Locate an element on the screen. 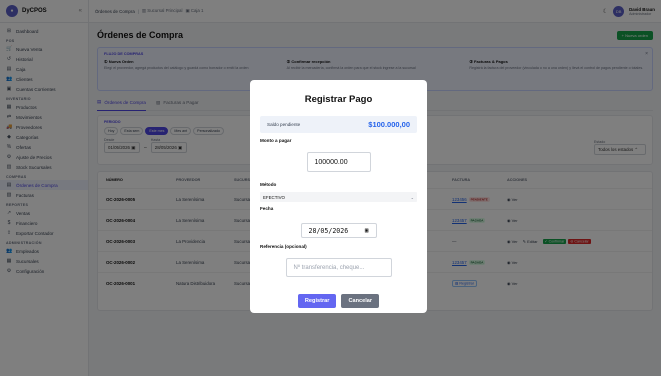  pending-balance-label: Saldo pendiente is located at coordinates (284, 124).